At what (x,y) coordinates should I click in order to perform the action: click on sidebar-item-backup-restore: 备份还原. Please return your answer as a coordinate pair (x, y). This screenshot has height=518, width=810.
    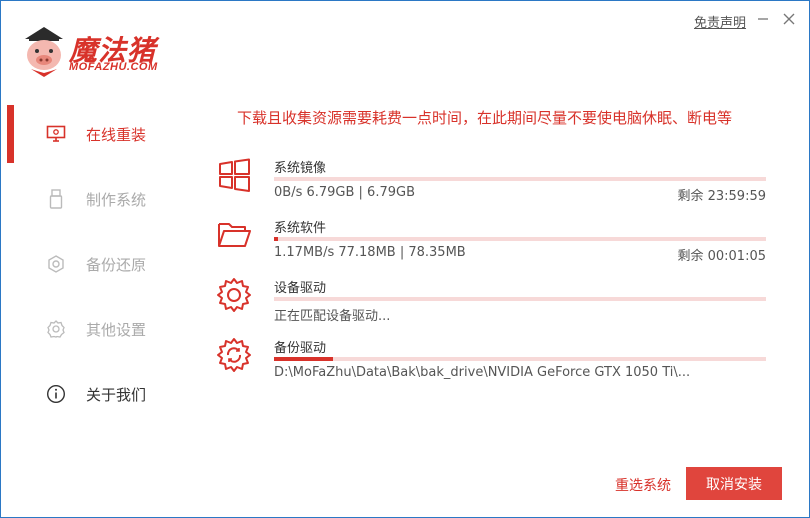
    Looking at the image, I should click on (101, 264).